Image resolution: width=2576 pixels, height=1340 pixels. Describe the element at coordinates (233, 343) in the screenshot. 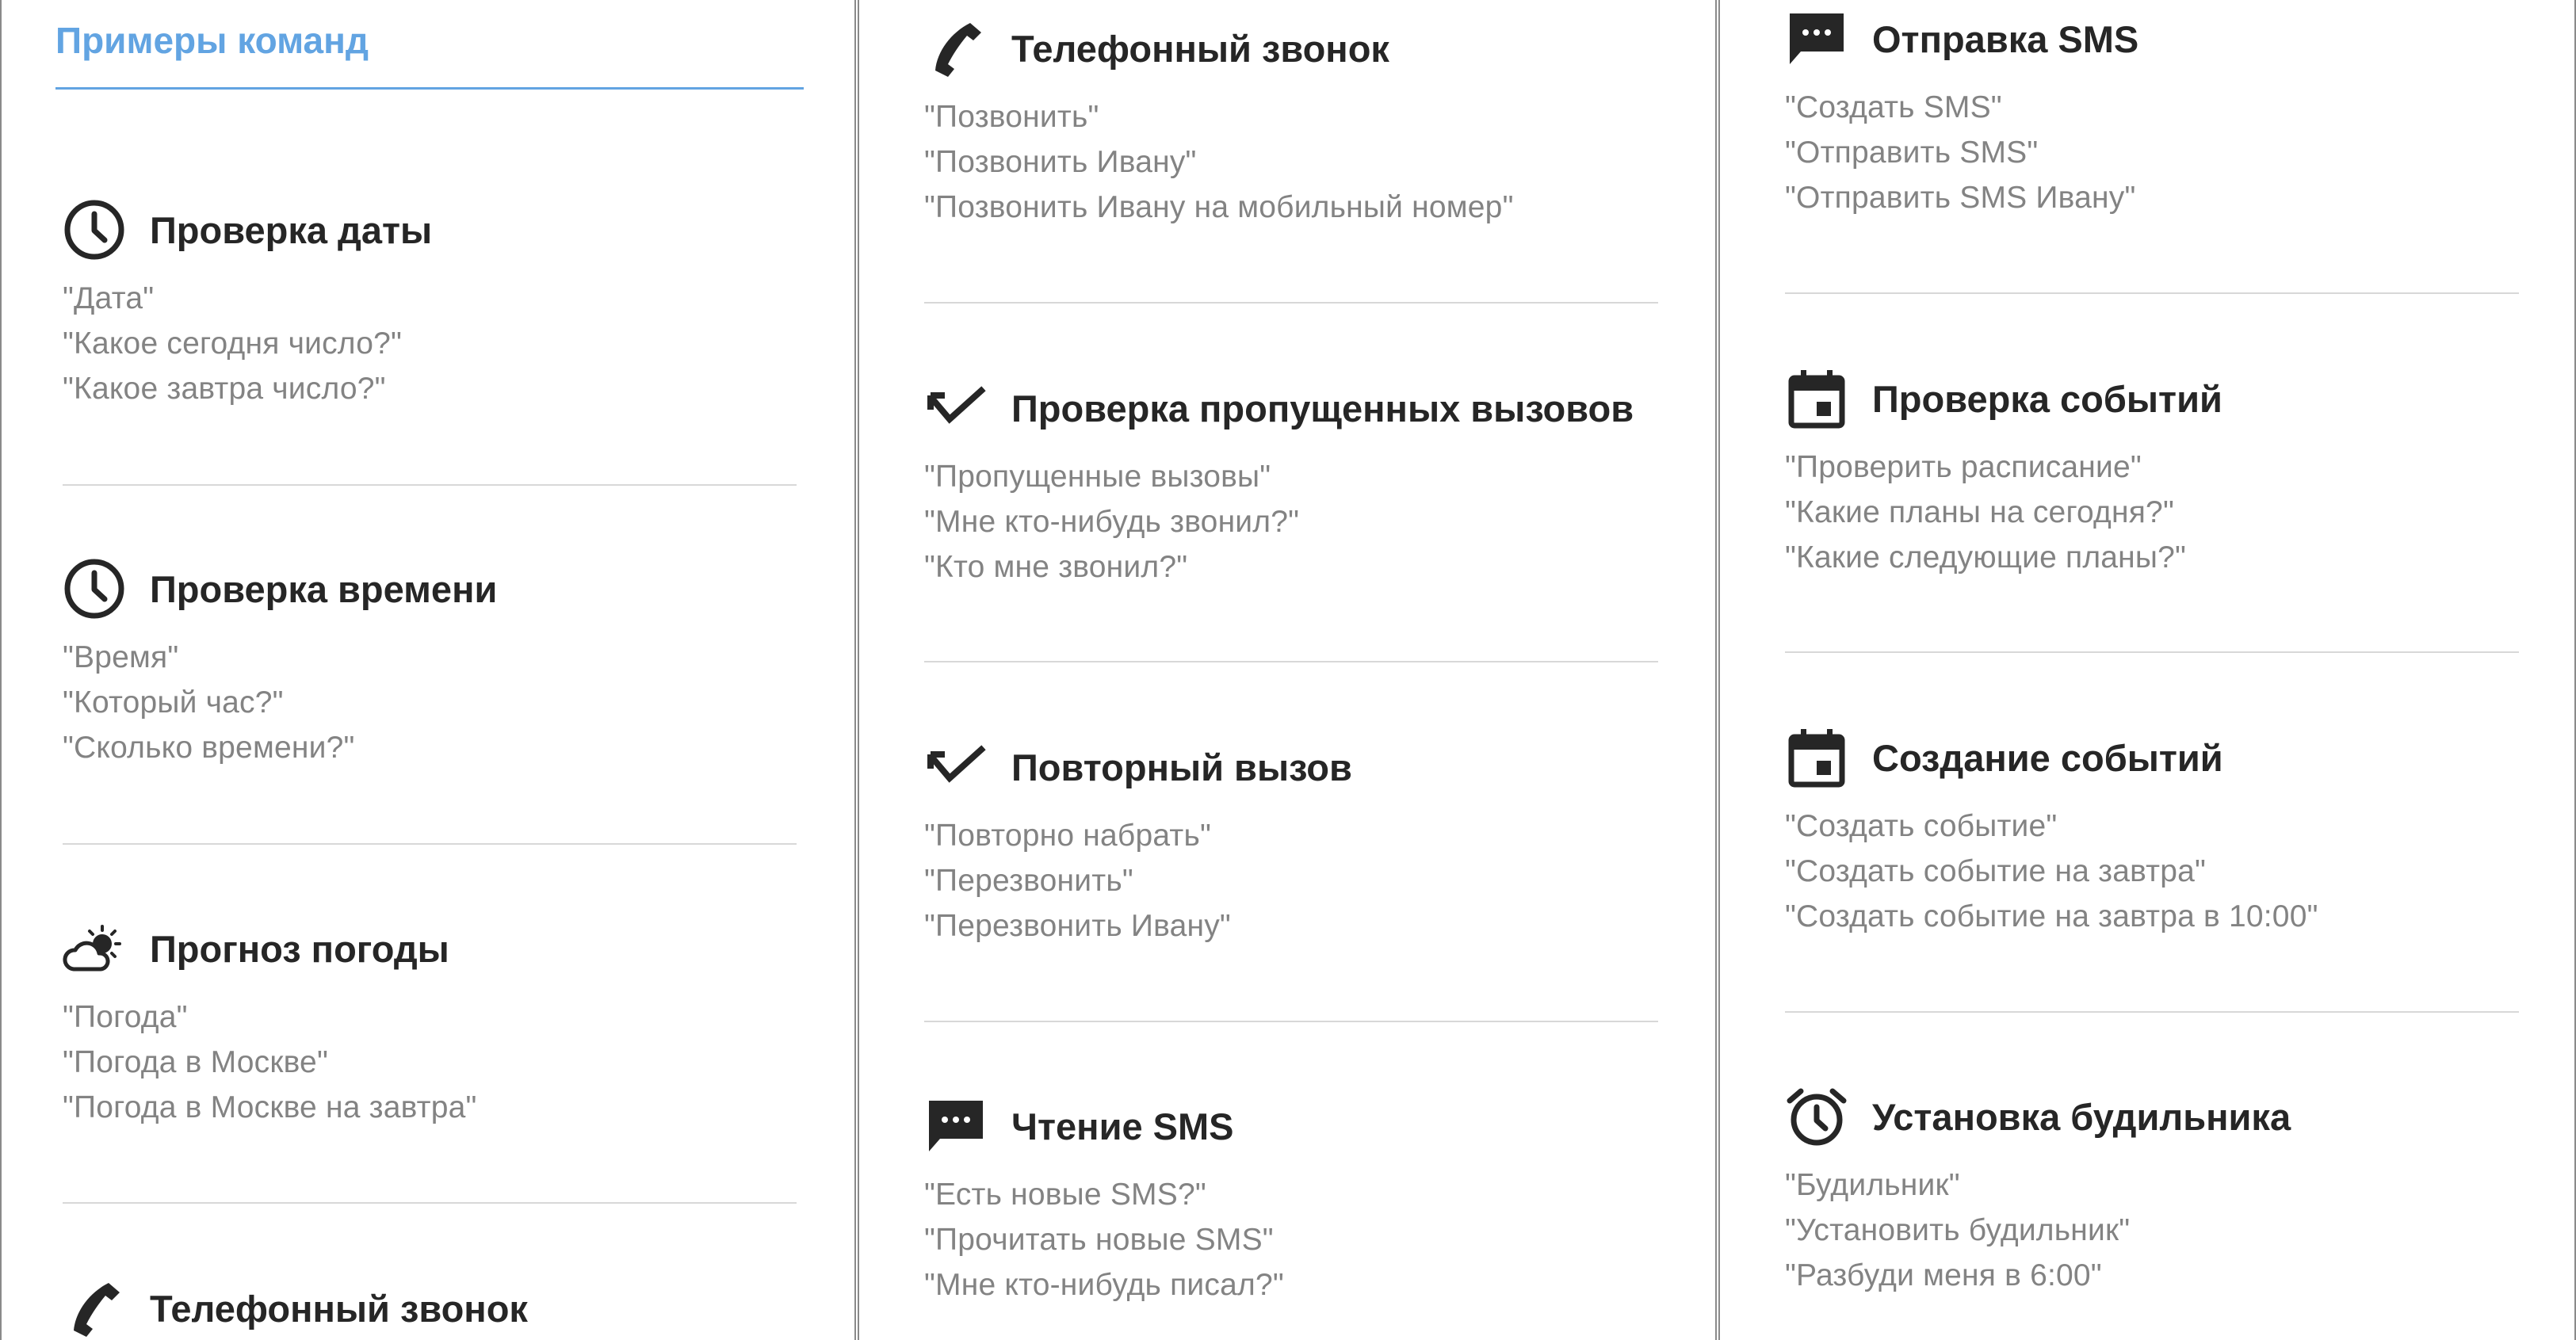

I see `example-command: "Какое сегодня число?"` at that location.